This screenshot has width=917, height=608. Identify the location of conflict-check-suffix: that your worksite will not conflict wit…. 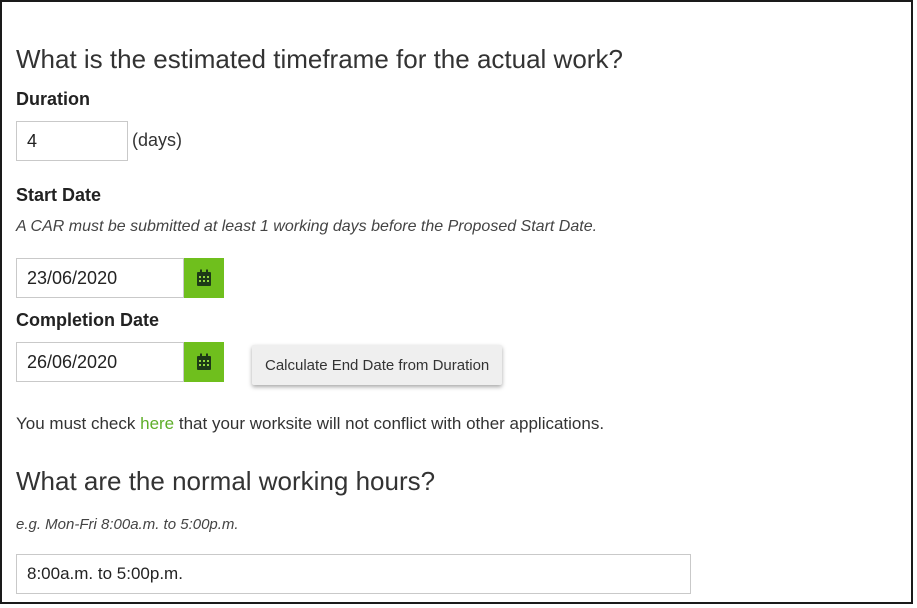
(389, 423).